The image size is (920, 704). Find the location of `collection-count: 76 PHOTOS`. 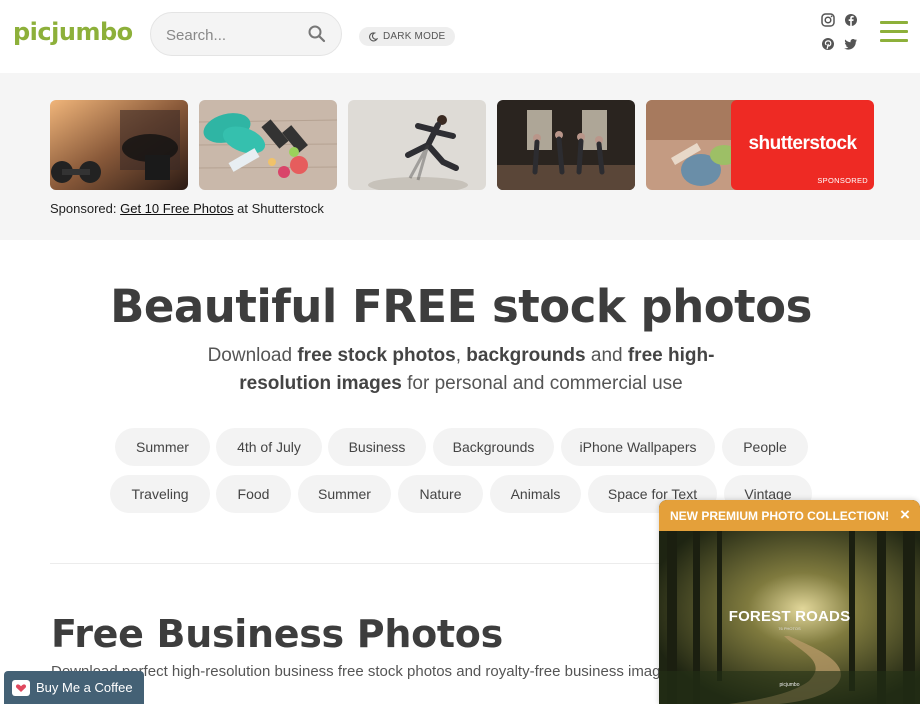

collection-count: 76 PHOTOS is located at coordinates (789, 628).